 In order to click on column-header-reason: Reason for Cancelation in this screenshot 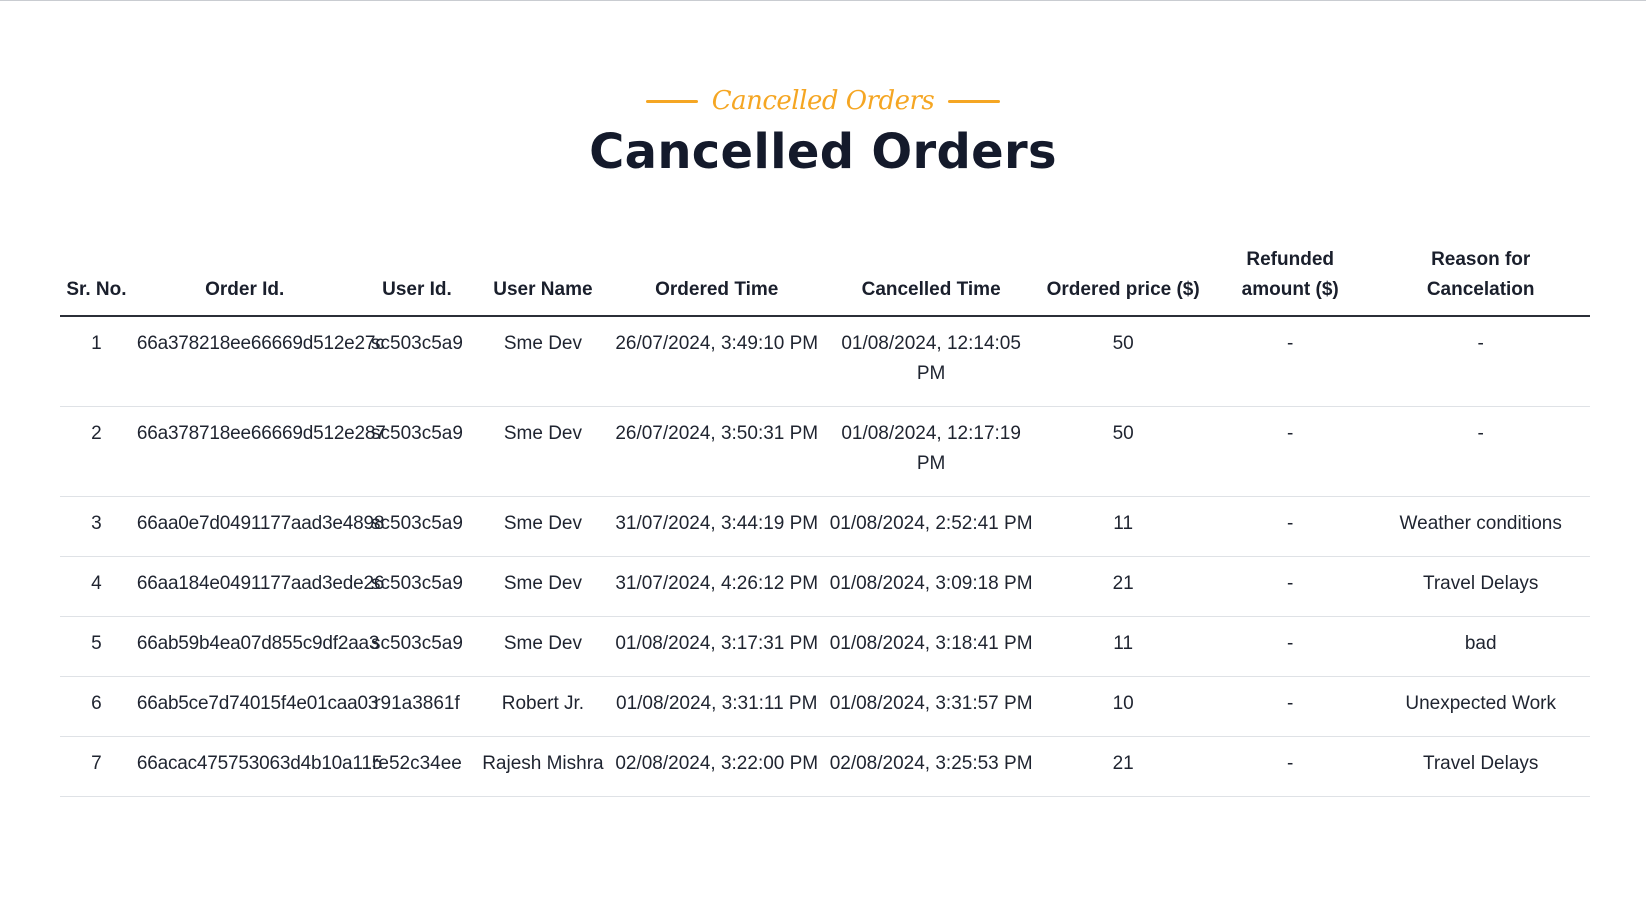, I will do `click(1480, 281)`.